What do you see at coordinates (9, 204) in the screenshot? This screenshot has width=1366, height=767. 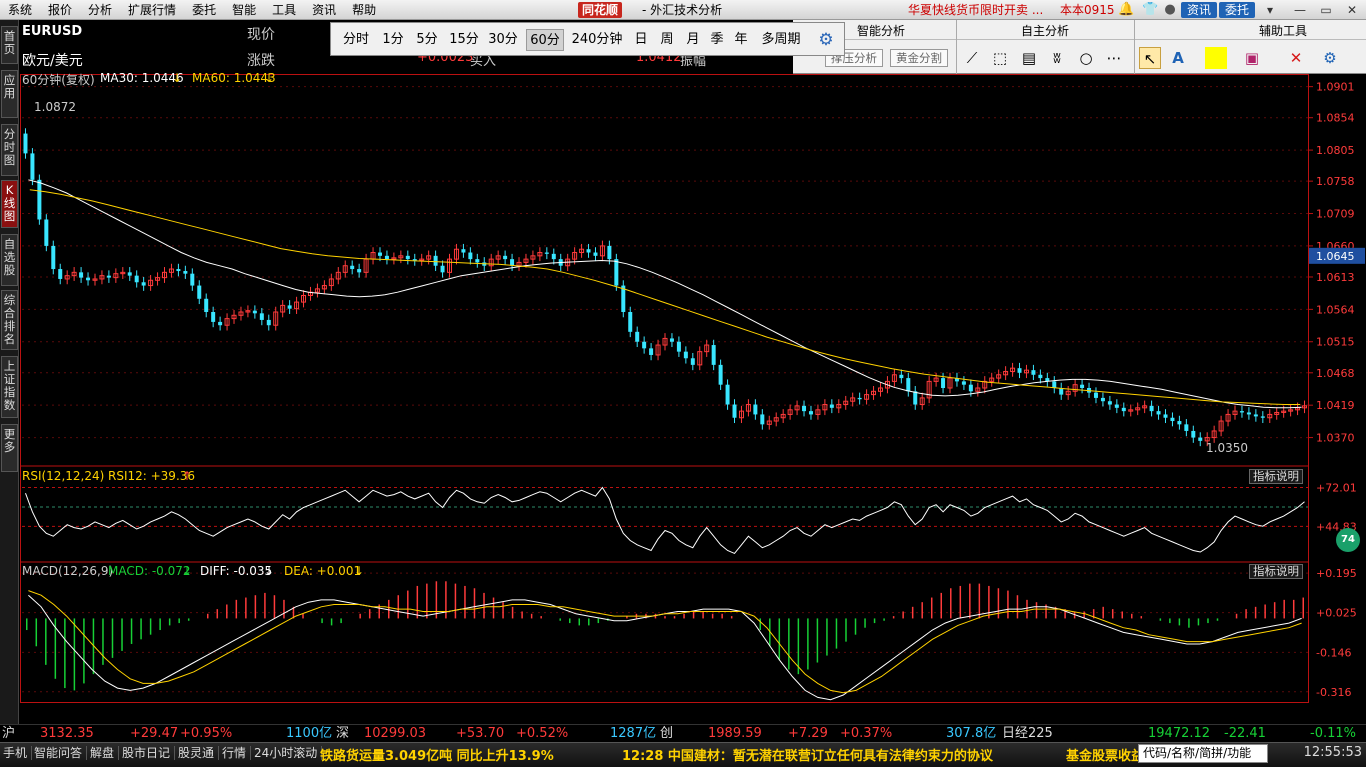 I see `side-tab-kline: K线图` at bounding box center [9, 204].